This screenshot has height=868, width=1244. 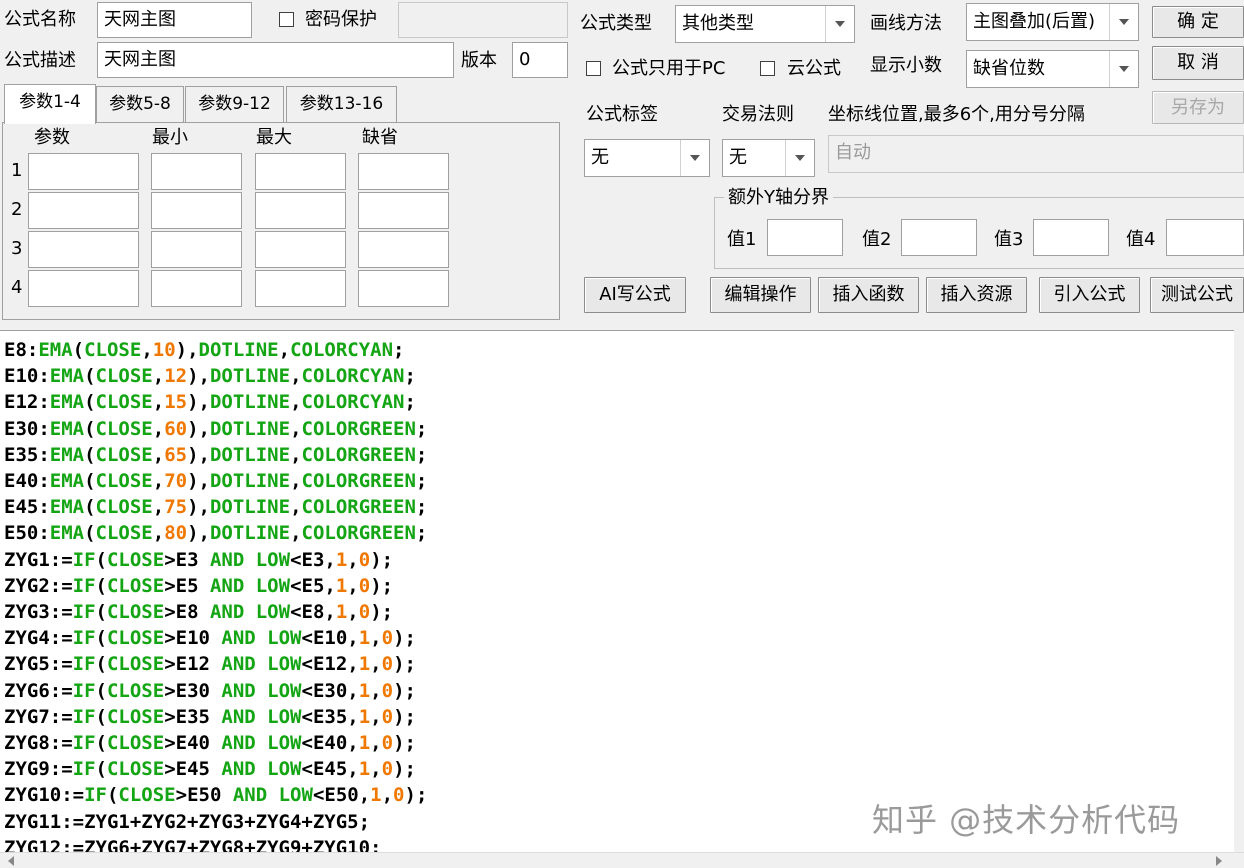 I want to click on decimals-select: 缺省位数, so click(x=1052, y=69).